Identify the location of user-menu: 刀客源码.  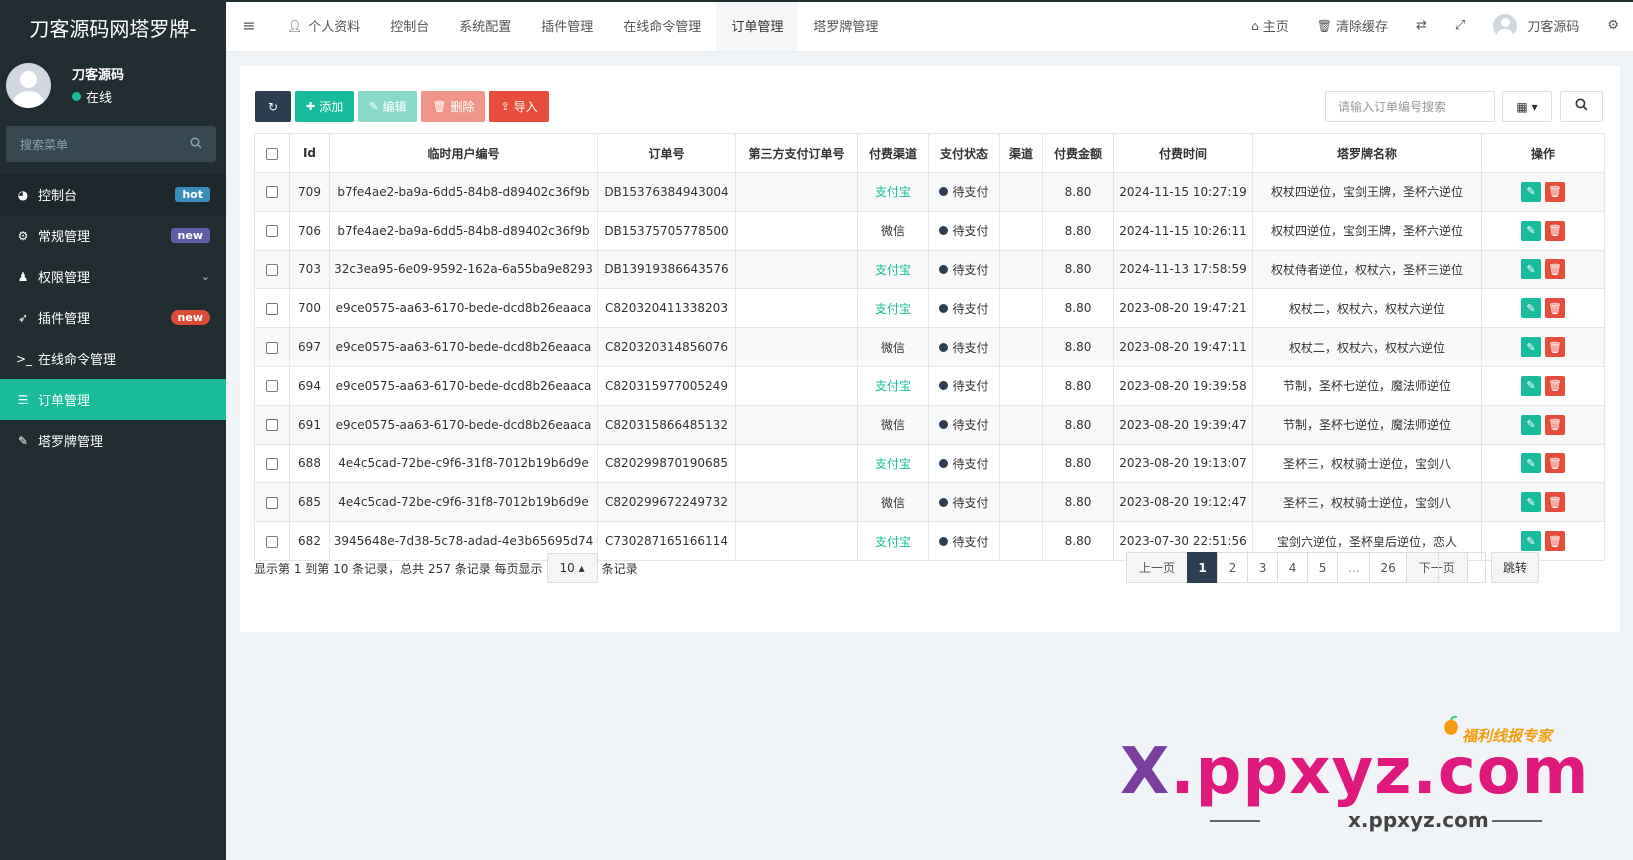
(1536, 26).